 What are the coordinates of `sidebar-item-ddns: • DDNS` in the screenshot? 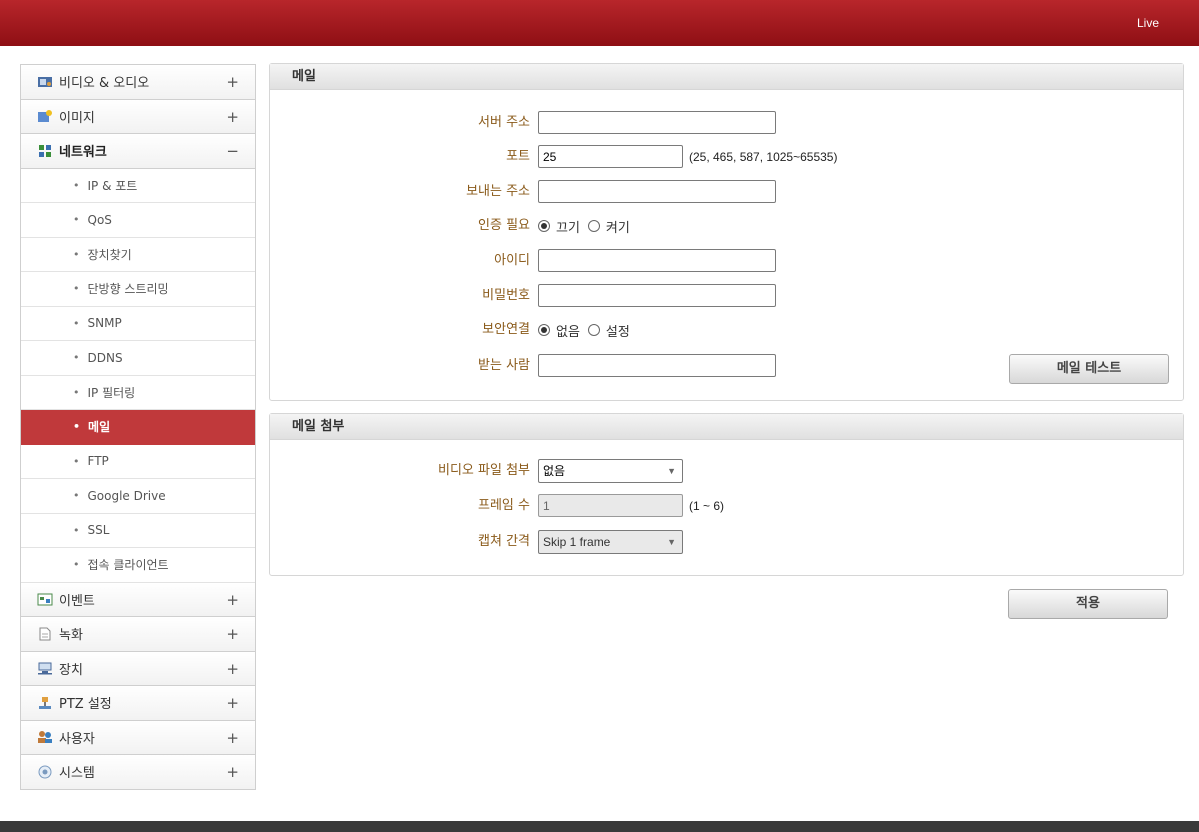 It's located at (138, 358).